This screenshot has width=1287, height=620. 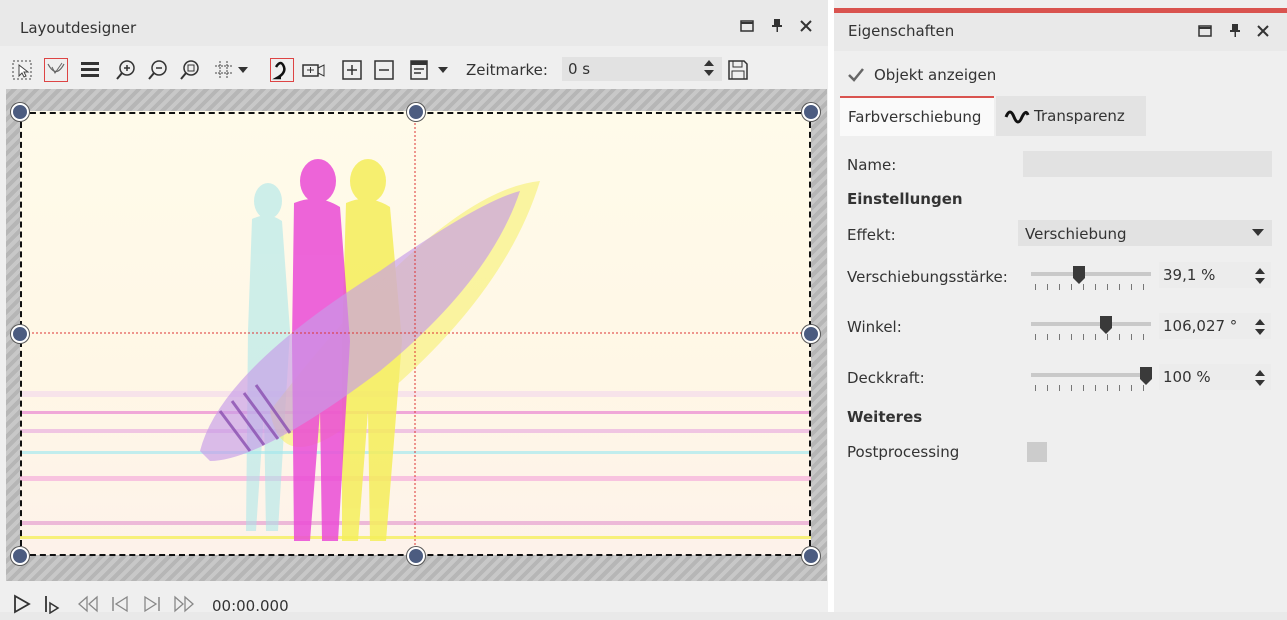 What do you see at coordinates (443, 70) in the screenshot?
I see `align-dropdown-icon` at bounding box center [443, 70].